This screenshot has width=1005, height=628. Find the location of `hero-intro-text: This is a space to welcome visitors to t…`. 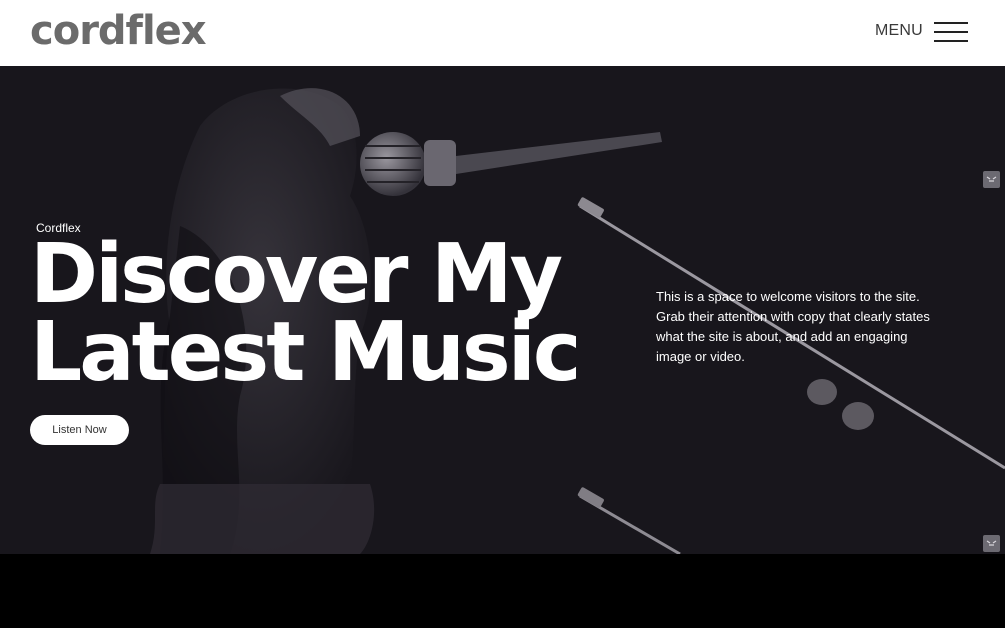

hero-intro-text: This is a space to welcome visitors to t… is located at coordinates (793, 326).